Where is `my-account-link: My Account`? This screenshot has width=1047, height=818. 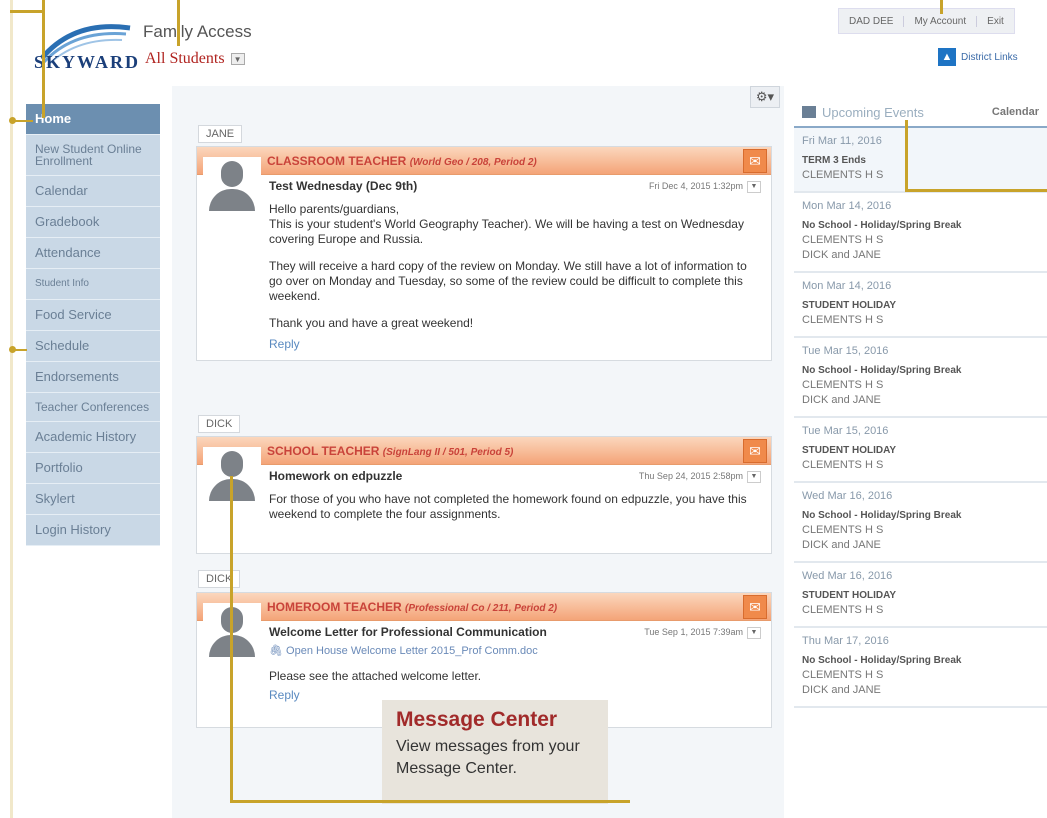
my-account-link: My Account is located at coordinates (941, 21).